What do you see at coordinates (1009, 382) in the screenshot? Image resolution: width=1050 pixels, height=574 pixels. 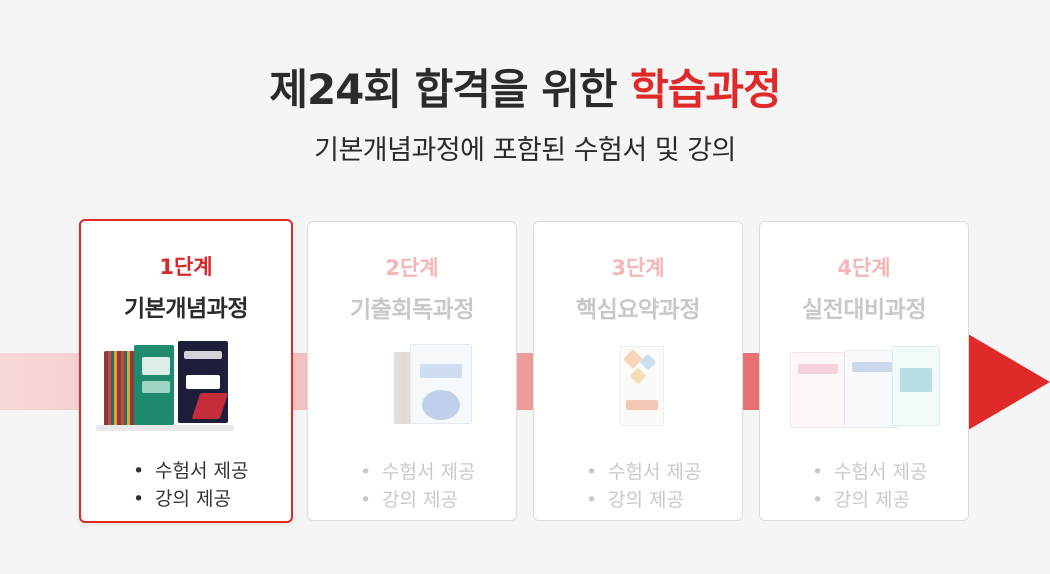 I see `arrow-right-icon` at bounding box center [1009, 382].